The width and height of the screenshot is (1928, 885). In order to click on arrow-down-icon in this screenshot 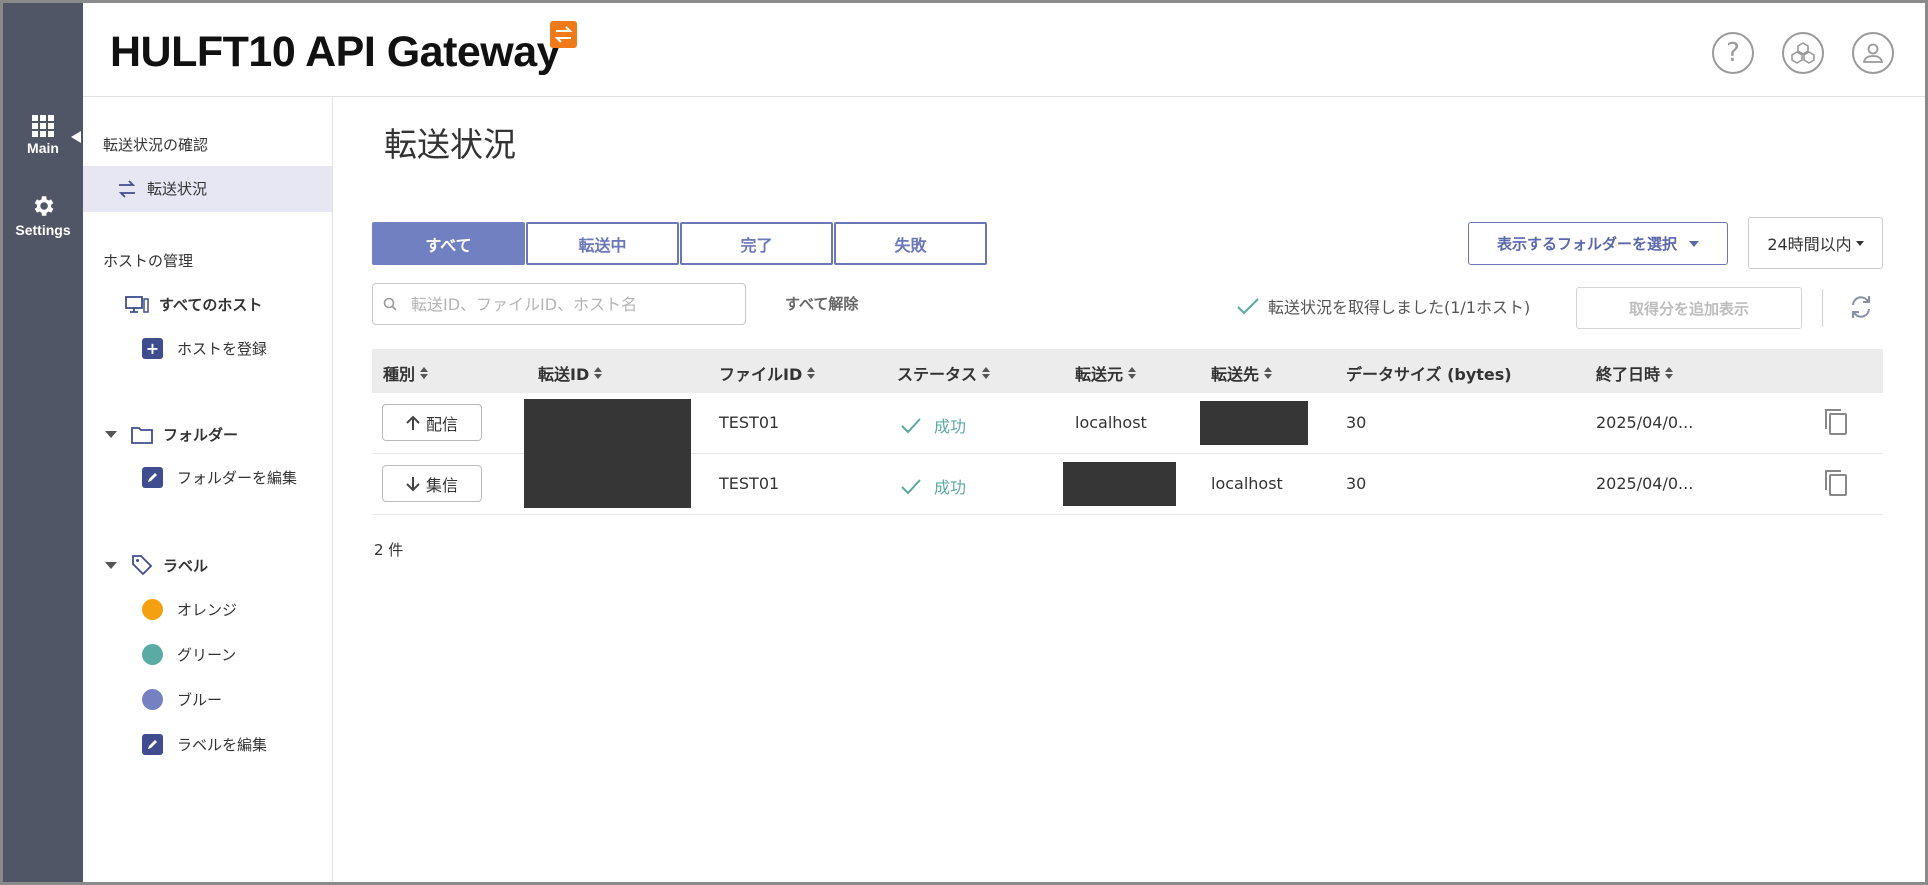, I will do `click(413, 483)`.